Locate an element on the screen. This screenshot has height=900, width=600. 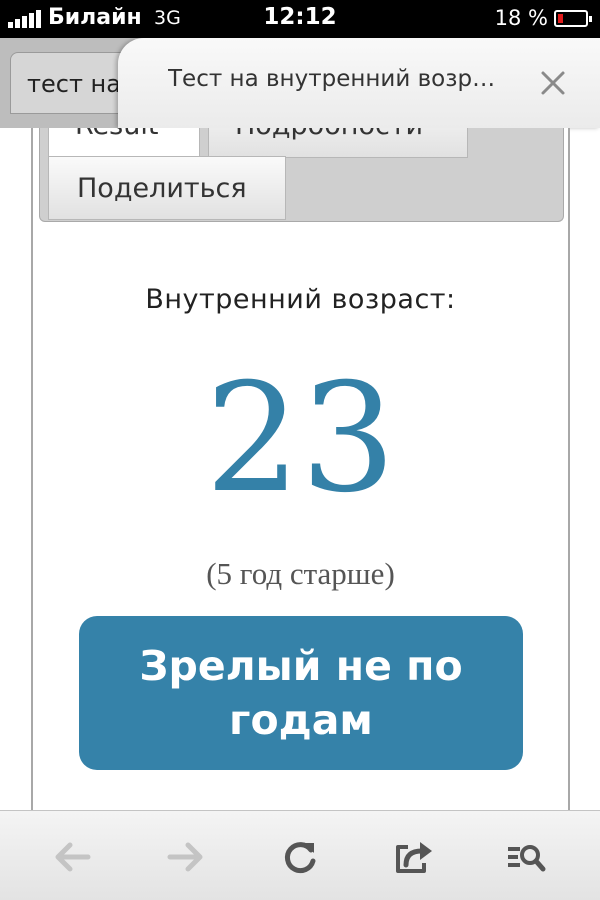
battery-icon is located at coordinates (573, 18).